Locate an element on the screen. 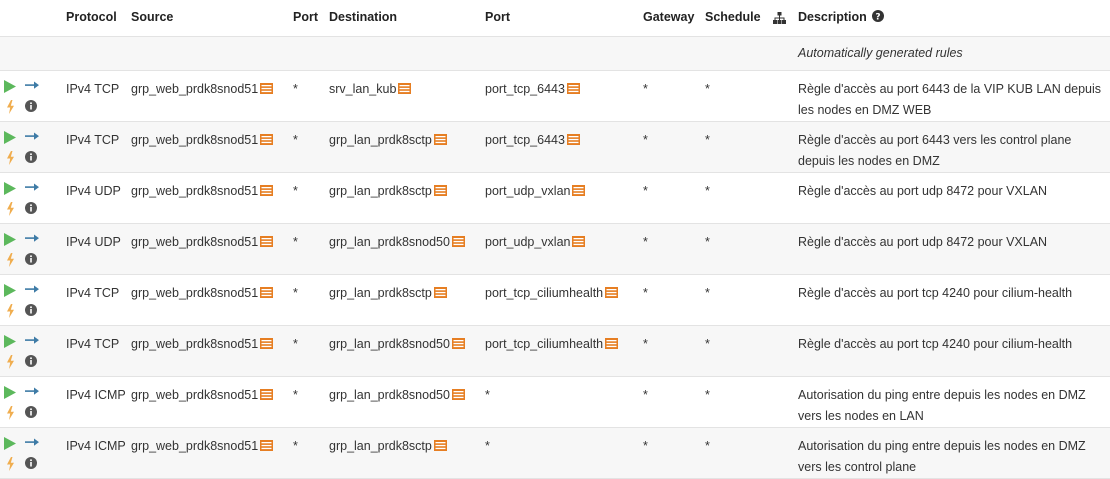 The width and height of the screenshot is (1110, 479). destination-cell: grp_lan_prdk8snod50 is located at coordinates (397, 395).